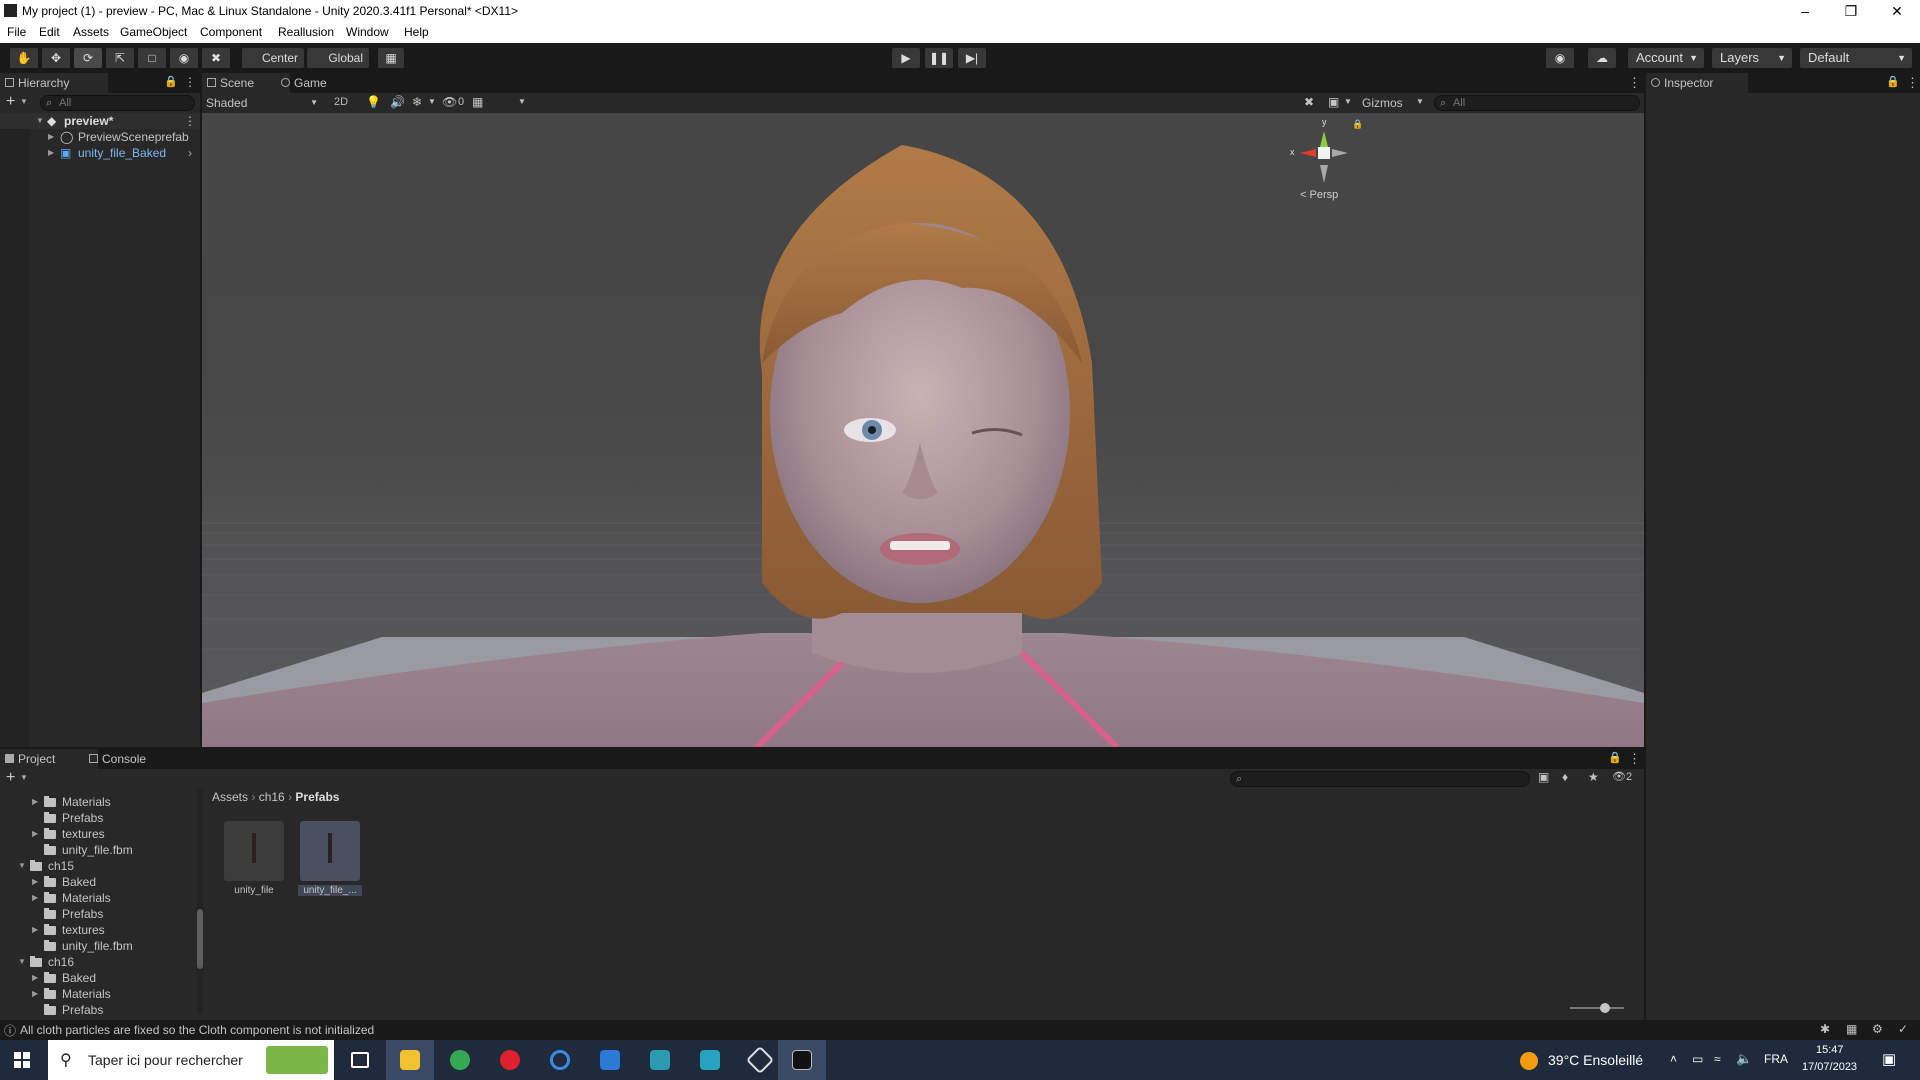 This screenshot has width=1920, height=1080. I want to click on menu-edit: Edit, so click(49, 32).